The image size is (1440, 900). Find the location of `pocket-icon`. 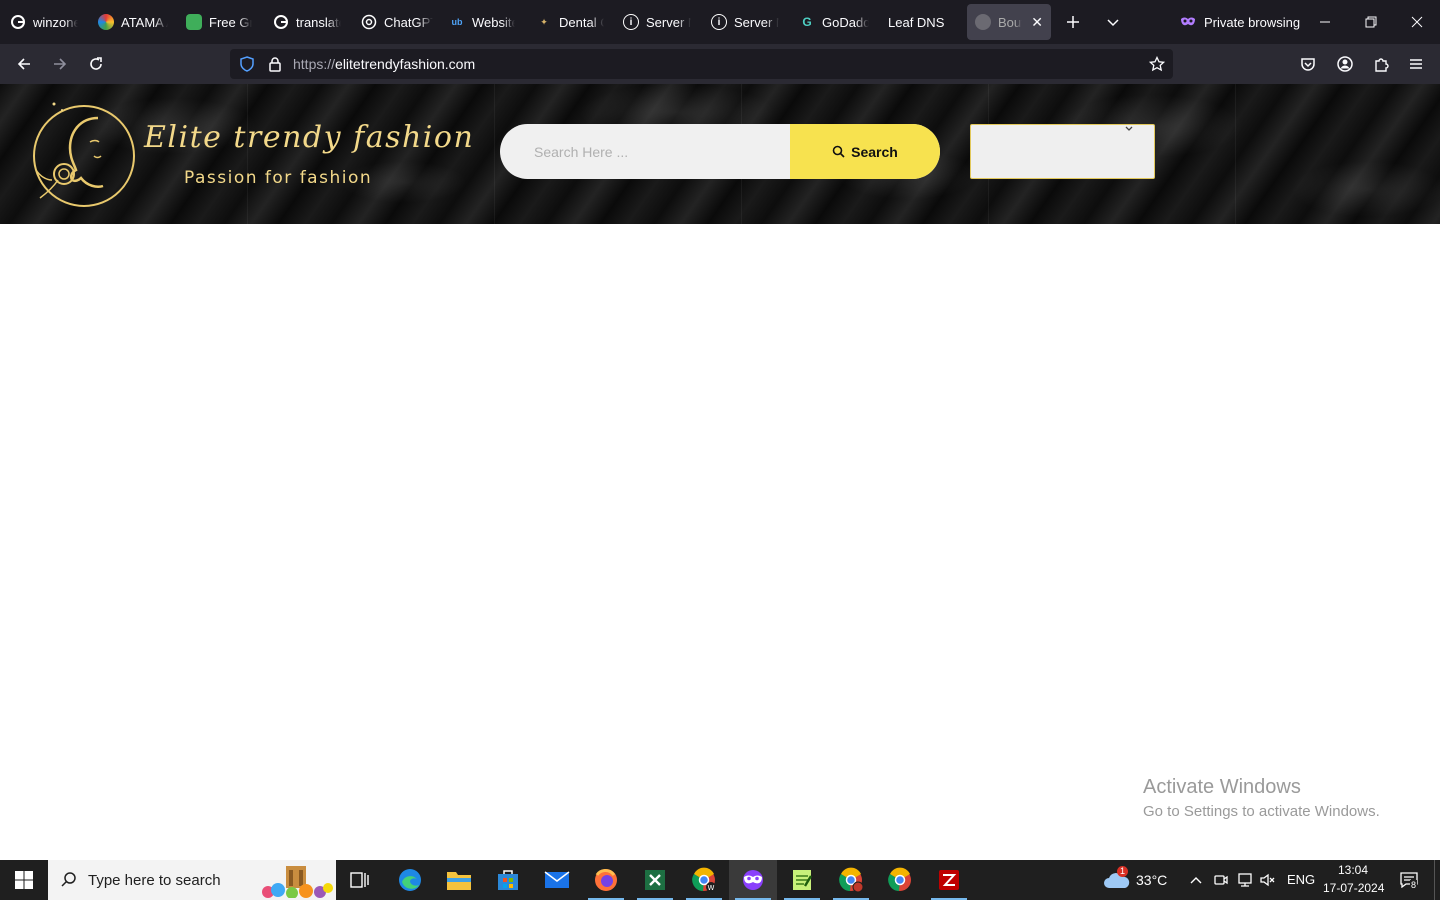

pocket-icon is located at coordinates (1308, 64).